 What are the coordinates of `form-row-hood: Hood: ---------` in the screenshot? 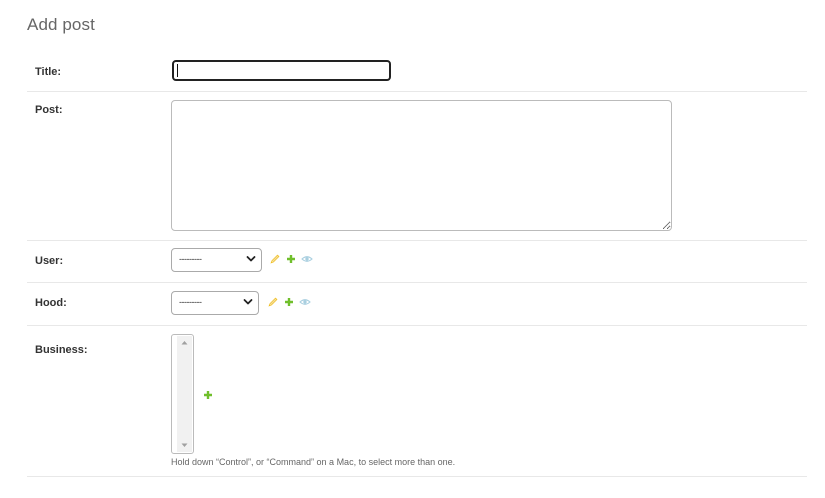 It's located at (417, 304).